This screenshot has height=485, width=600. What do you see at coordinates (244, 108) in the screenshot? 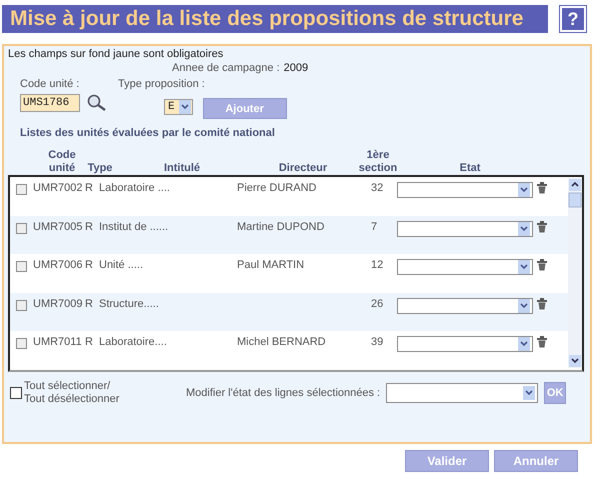
I see `add-button: Ajouter` at bounding box center [244, 108].